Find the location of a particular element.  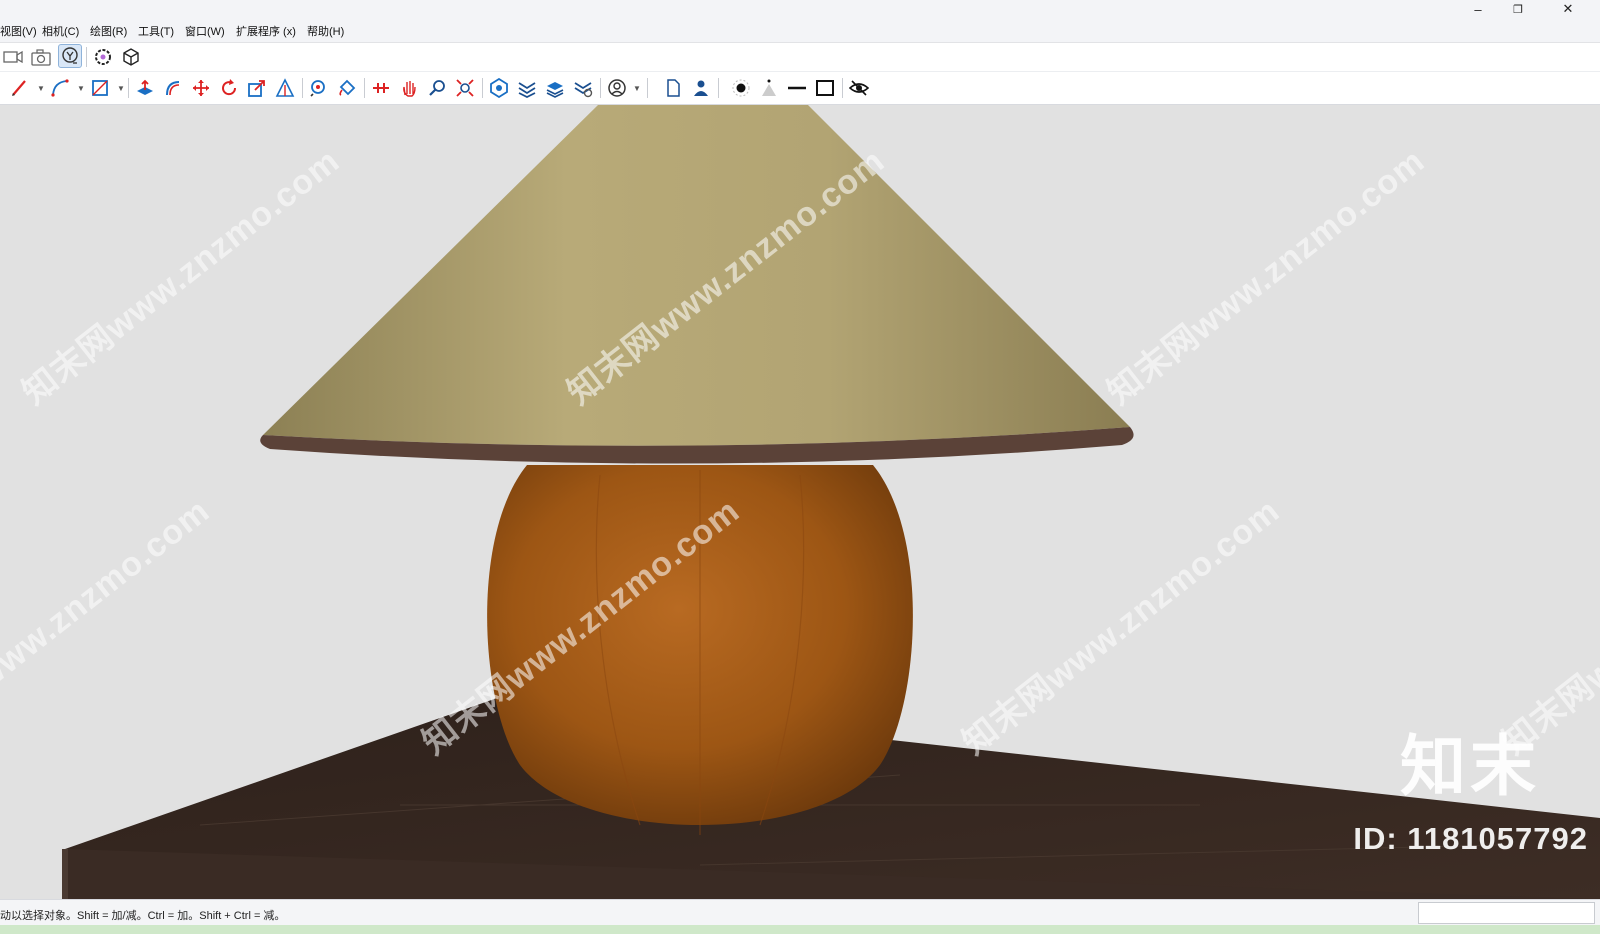

person-icon is located at coordinates (701, 88).